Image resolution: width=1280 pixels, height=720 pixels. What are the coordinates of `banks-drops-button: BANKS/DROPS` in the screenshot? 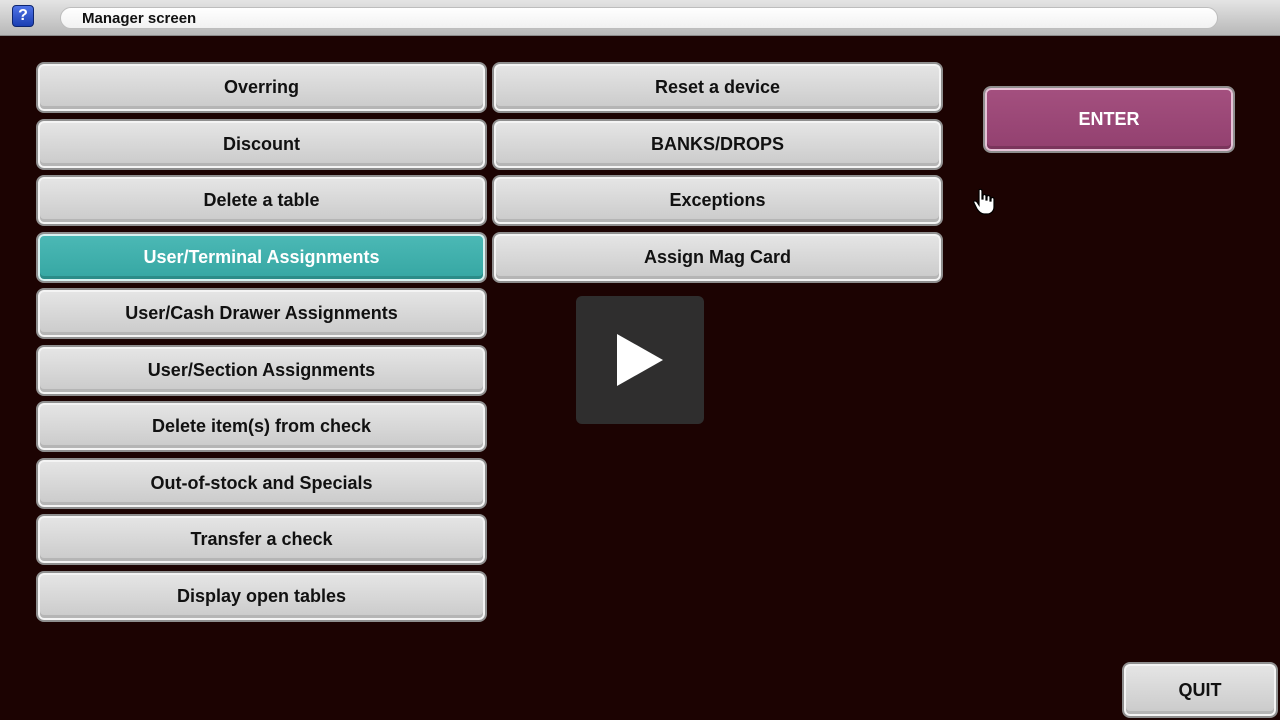 It's located at (717, 144).